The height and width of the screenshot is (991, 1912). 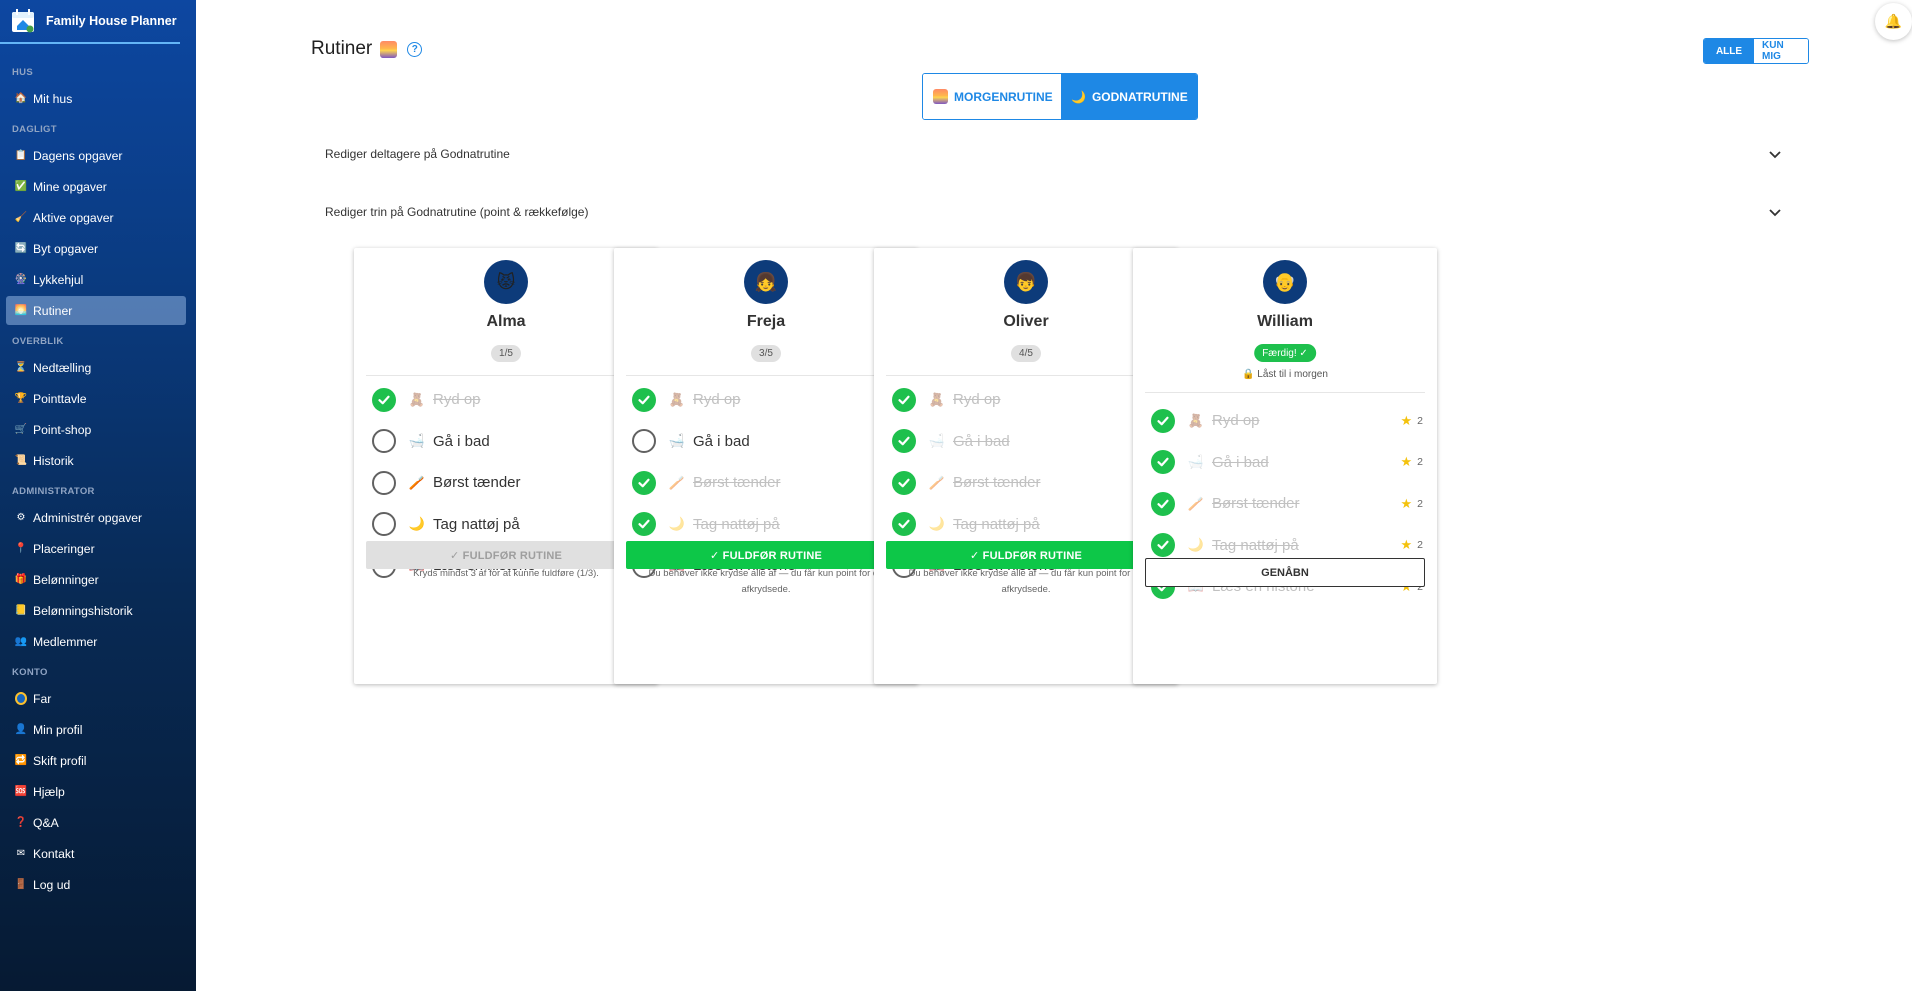 I want to click on sidebar-item-min-profil: 👤 Min profil, so click(x=96, y=729).